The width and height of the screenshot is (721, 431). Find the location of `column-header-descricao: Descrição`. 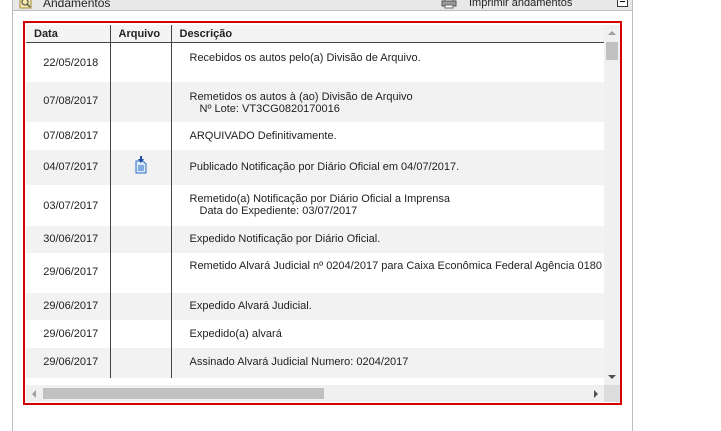

column-header-descricao: Descrição is located at coordinates (387, 34).